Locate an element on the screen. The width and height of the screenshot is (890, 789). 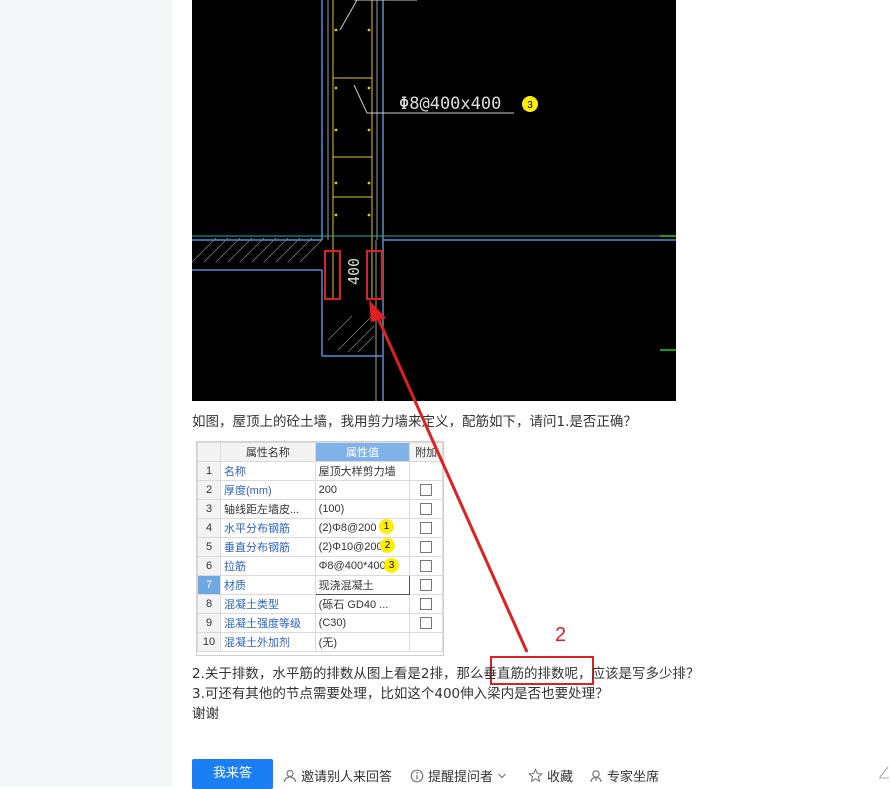
expert-seat-link: 专家坐席 is located at coordinates (624, 775).